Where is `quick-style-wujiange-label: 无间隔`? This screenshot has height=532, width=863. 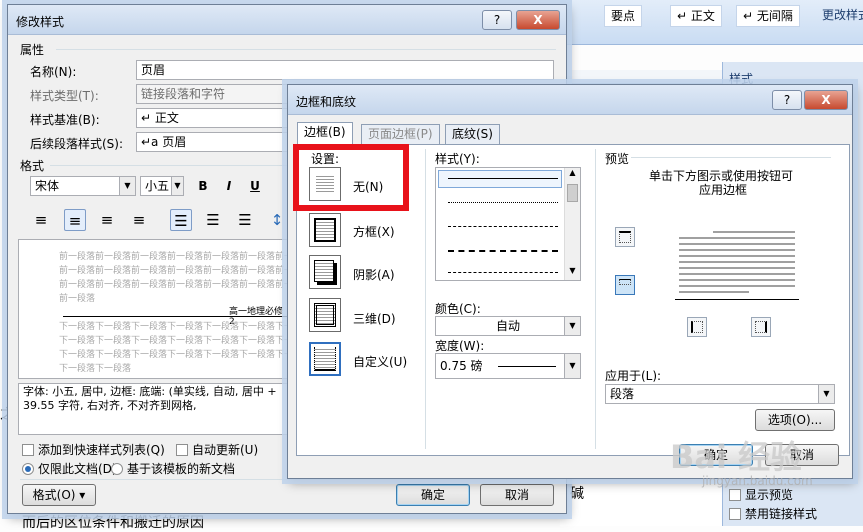
quick-style-wujiange-label: 无间隔 is located at coordinates (774, 16).